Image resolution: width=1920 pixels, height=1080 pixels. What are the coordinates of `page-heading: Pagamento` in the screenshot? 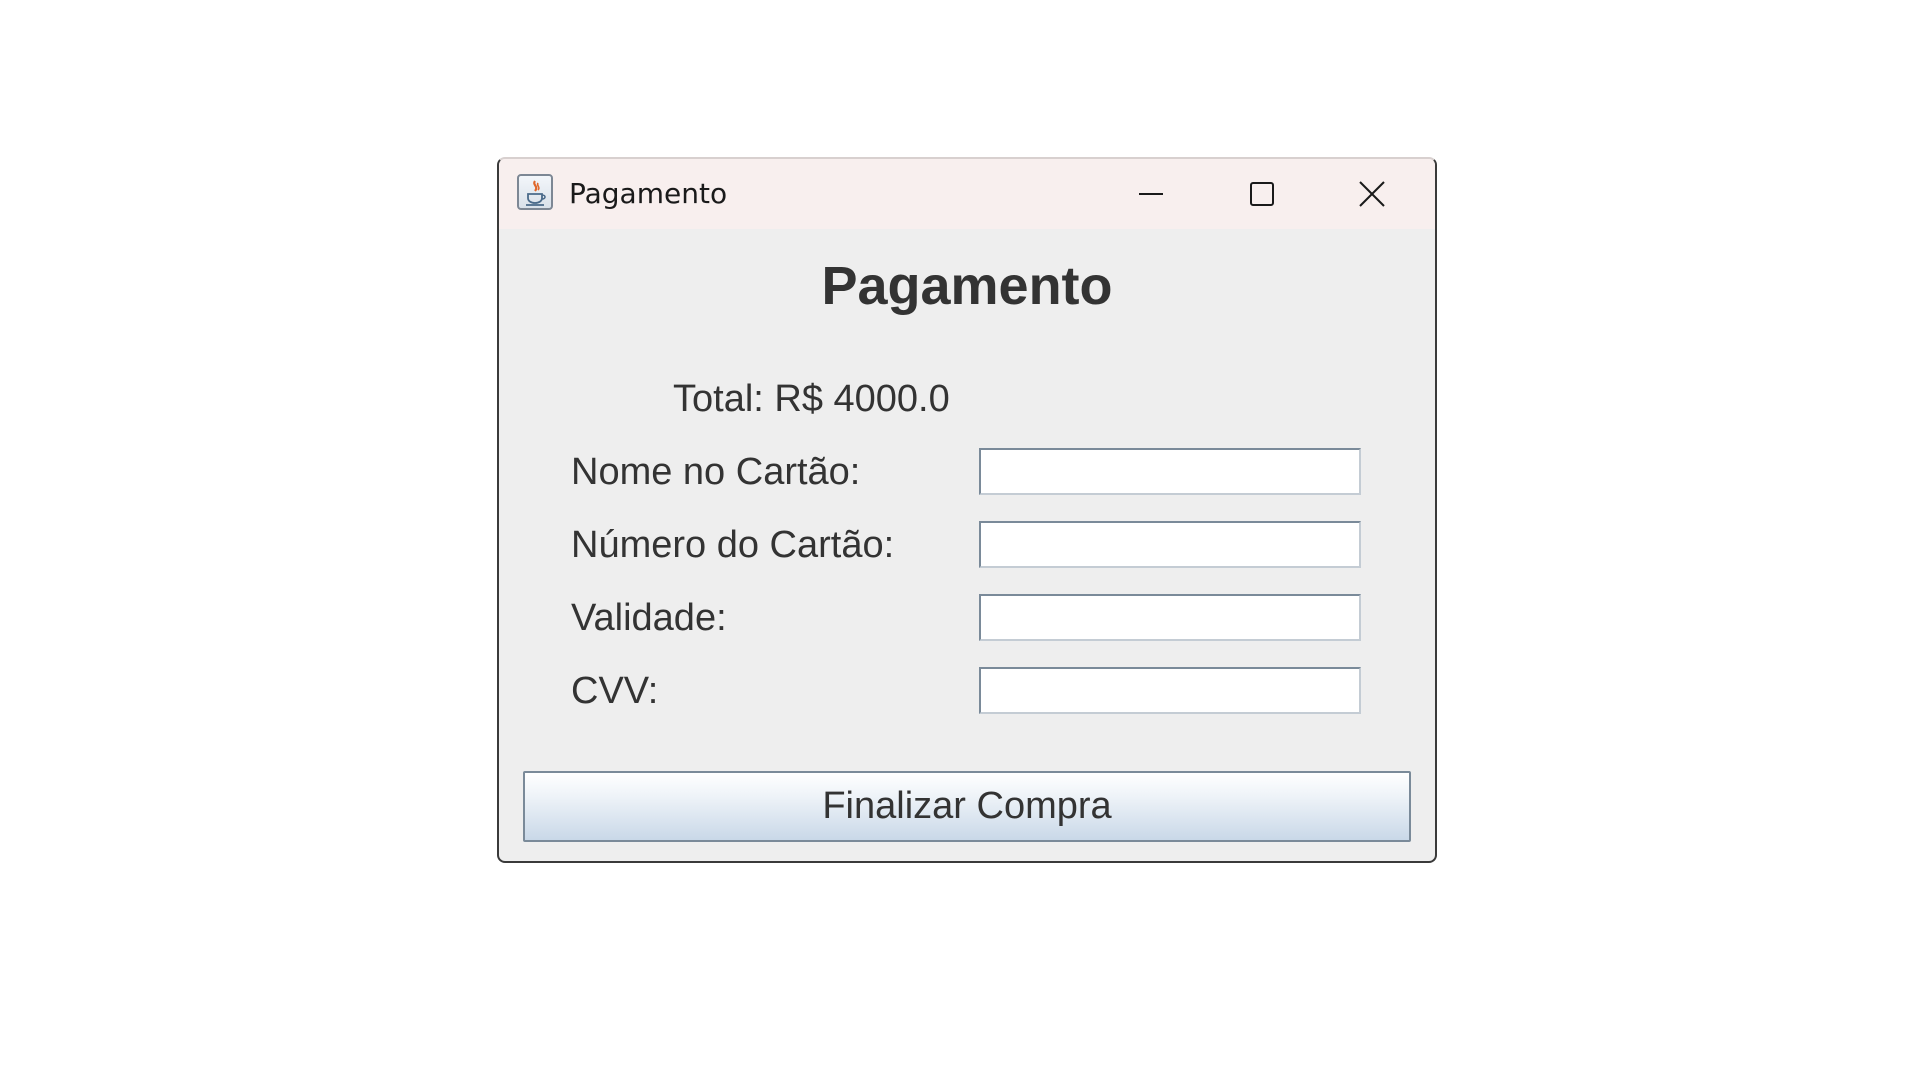 It's located at (967, 286).